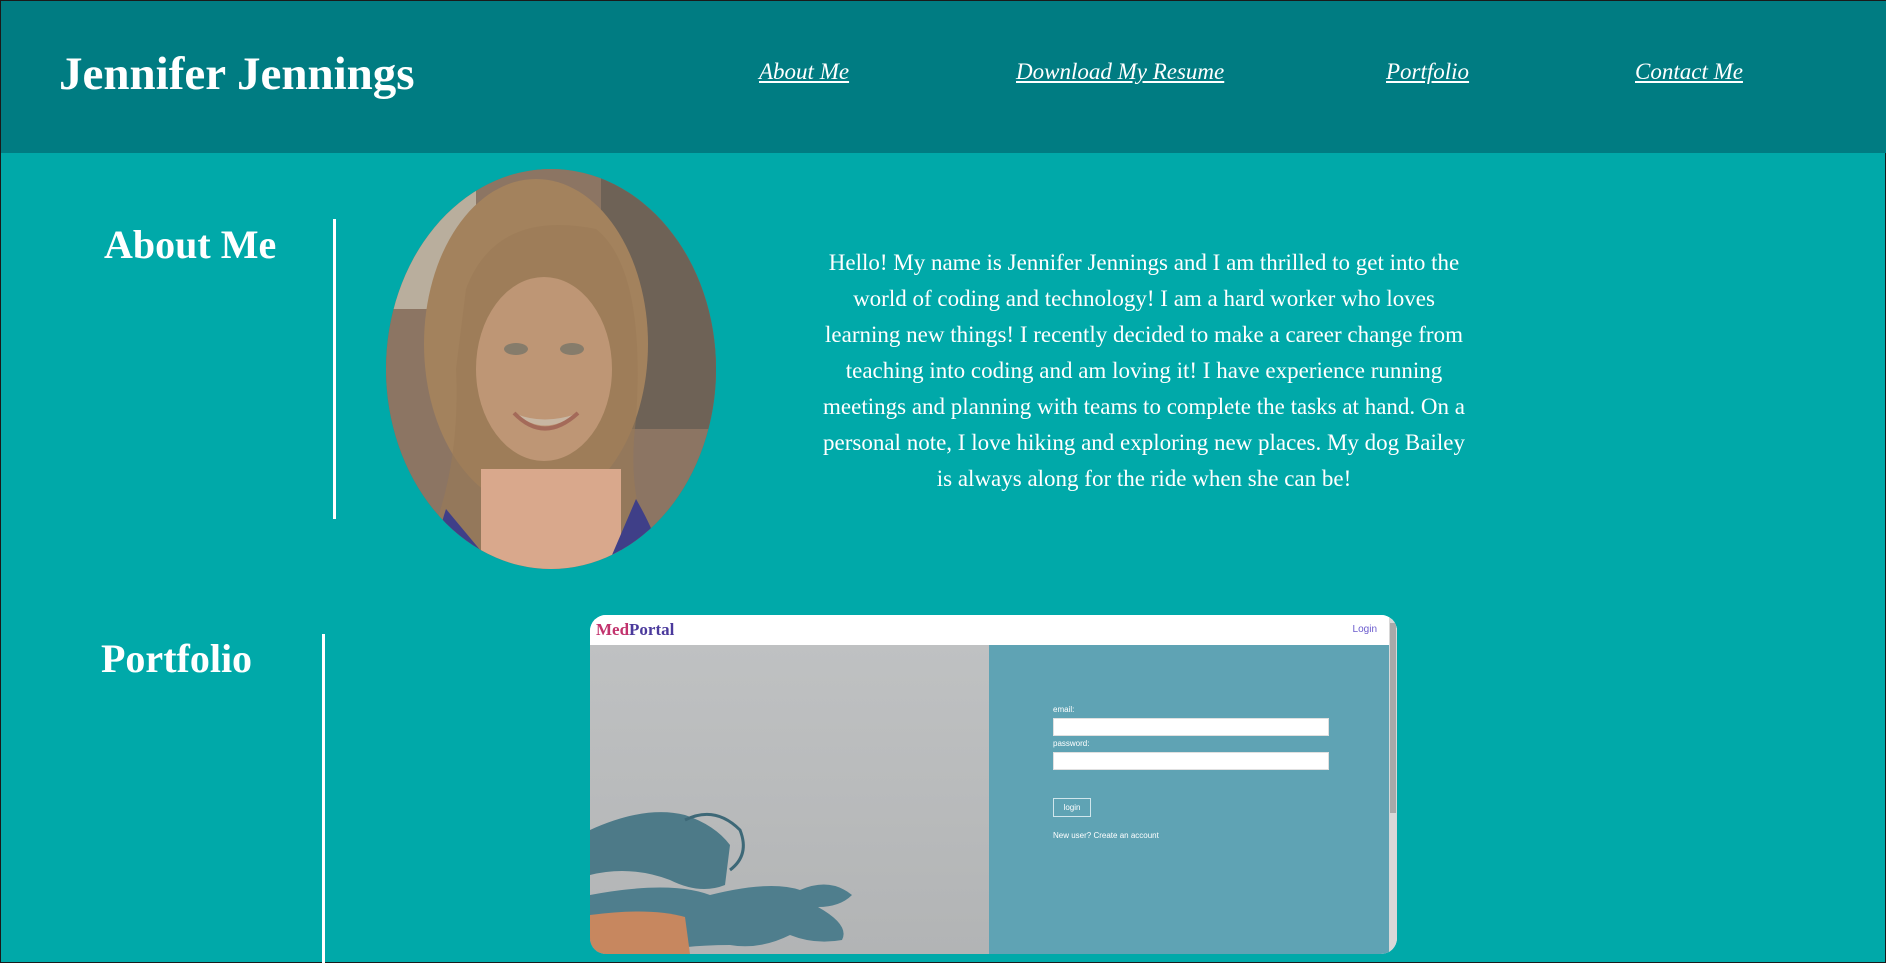 Image resolution: width=1886 pixels, height=963 pixels. I want to click on email-label: email:, so click(1064, 709).